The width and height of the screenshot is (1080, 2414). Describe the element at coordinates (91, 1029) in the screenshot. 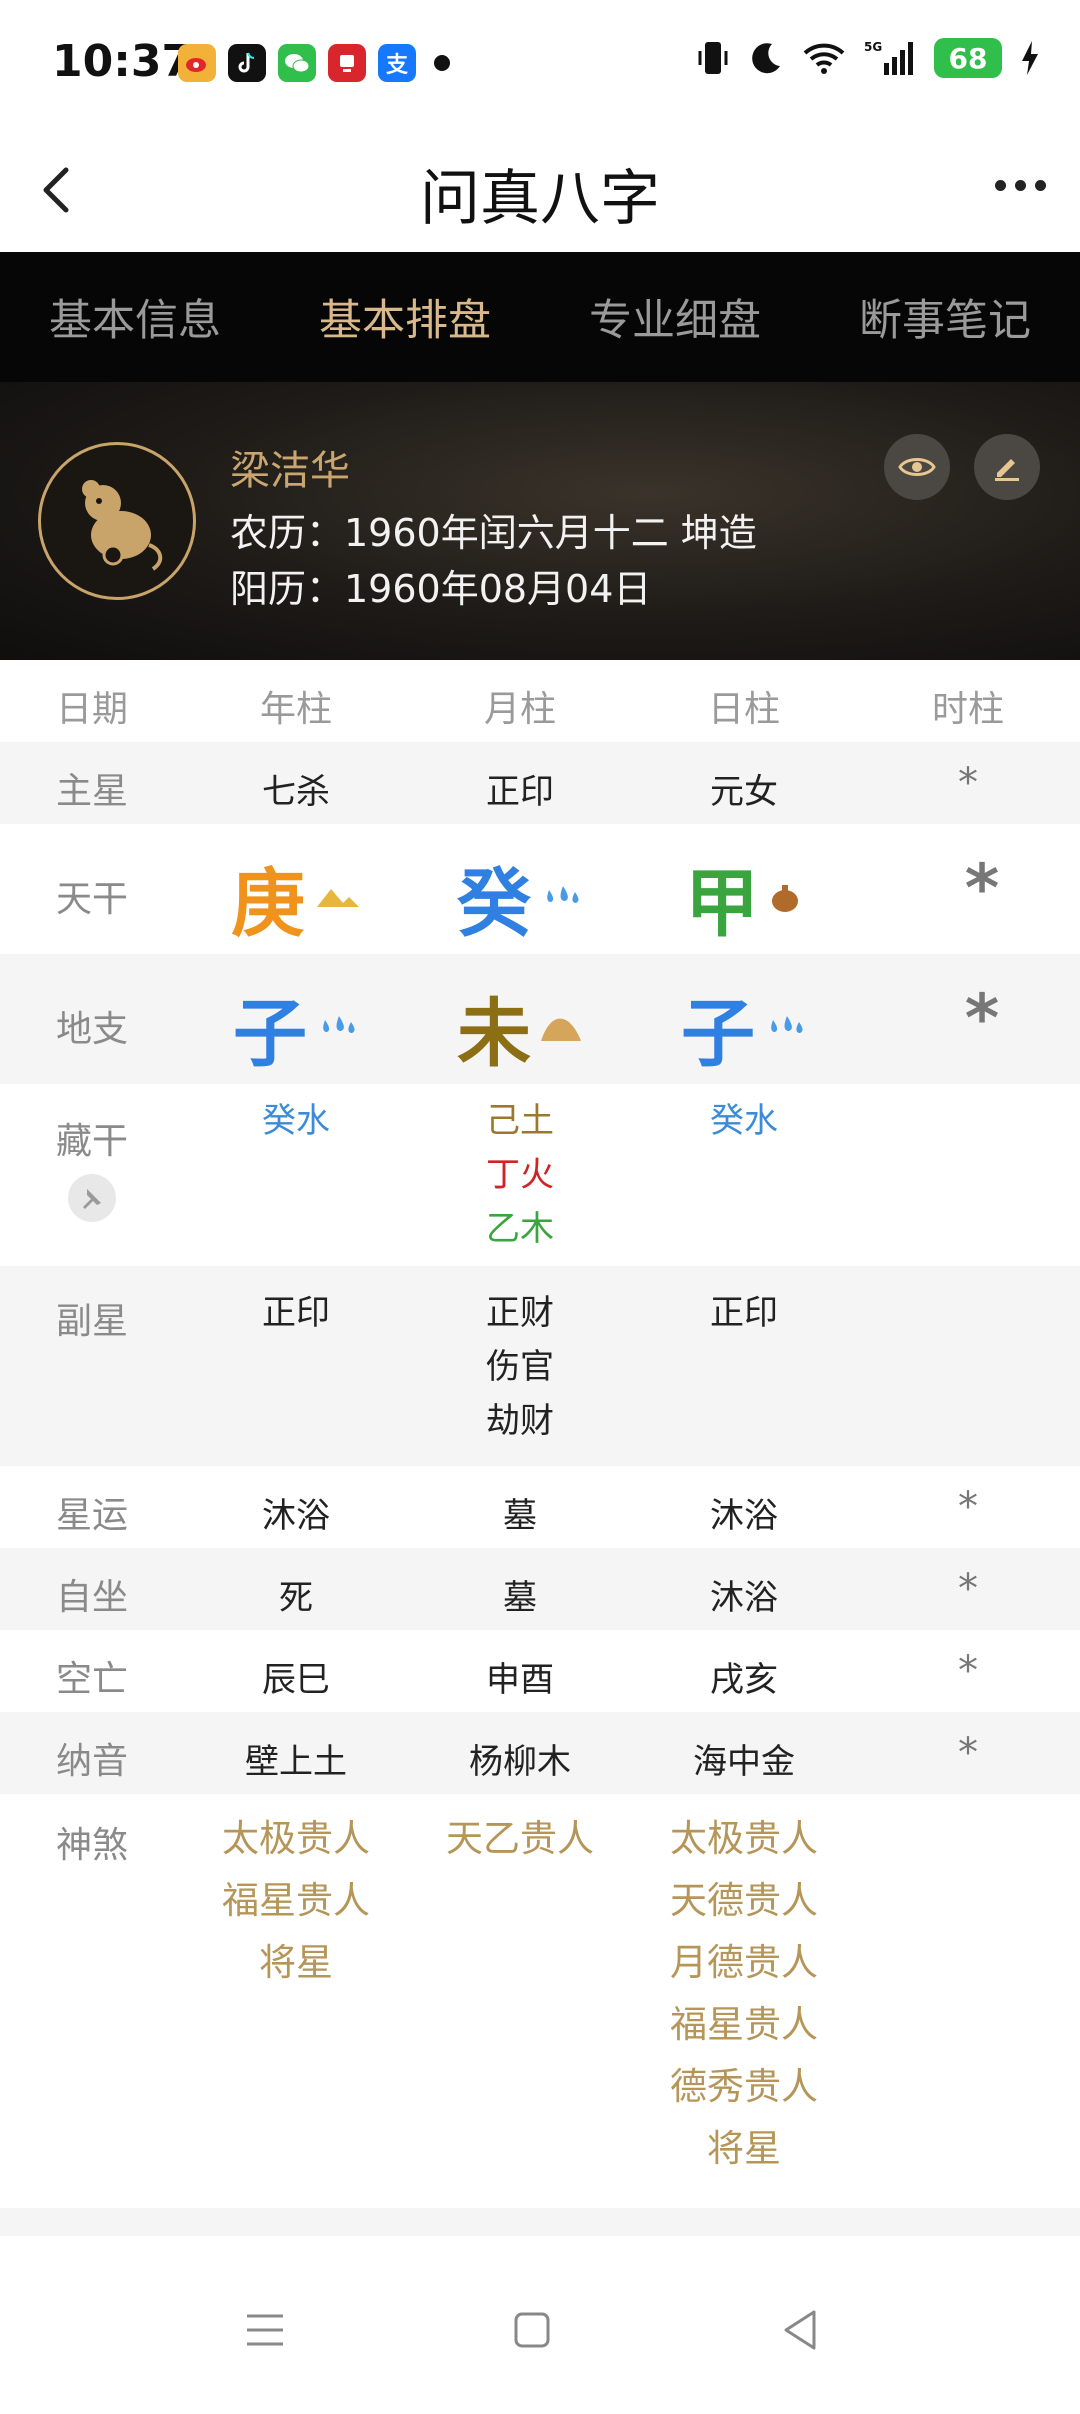

I see `row-label: 地支` at that location.